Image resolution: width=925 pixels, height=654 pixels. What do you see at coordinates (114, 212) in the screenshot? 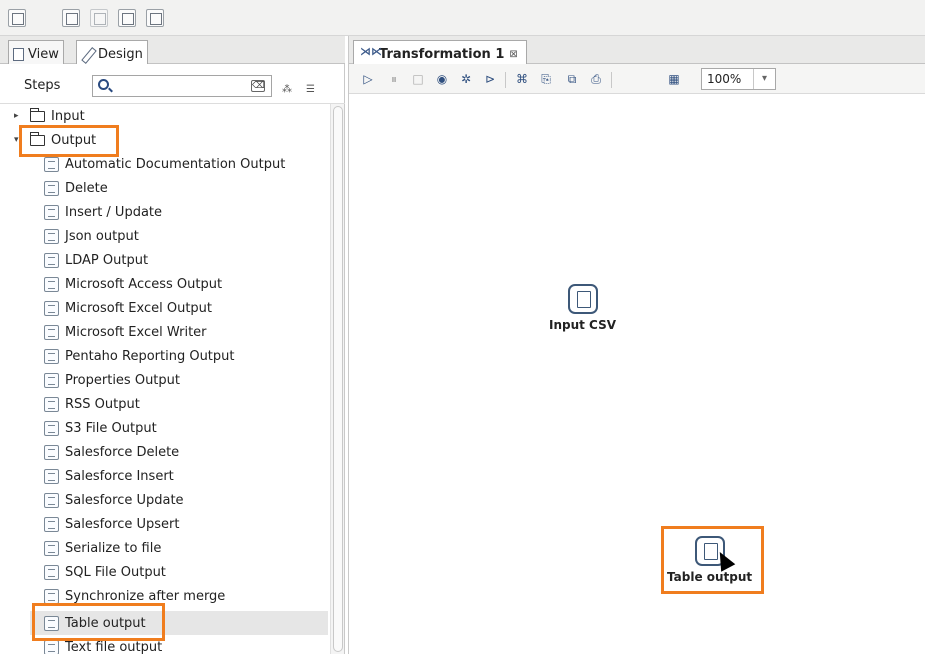
I see `list-item-label: Insert / Update` at bounding box center [114, 212].